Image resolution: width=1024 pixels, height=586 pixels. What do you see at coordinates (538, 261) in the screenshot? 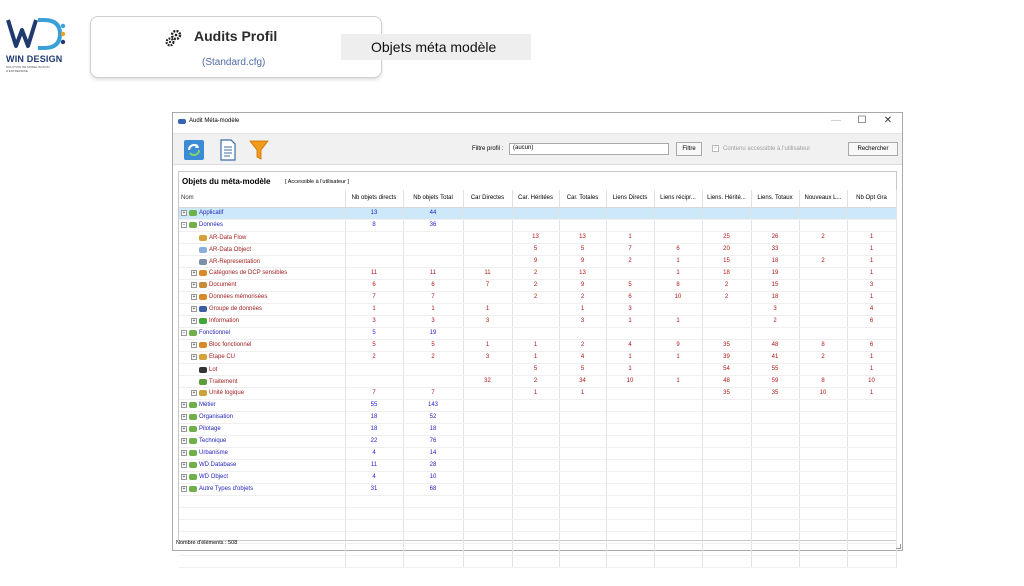
I see `table-row: AR-Representation 9 9 2 1 15 18 2 1` at bounding box center [538, 261].